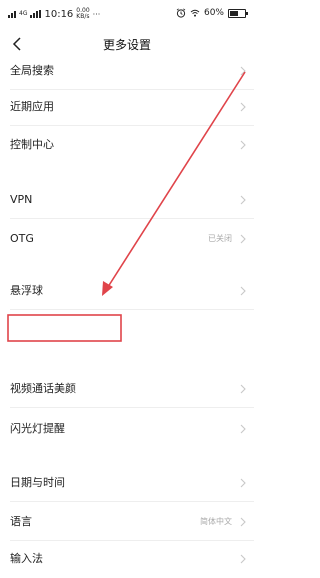 Image resolution: width=320 pixels, height=578 pixels. Describe the element at coordinates (127, 200) in the screenshot. I see `settings-row: VPN` at that location.